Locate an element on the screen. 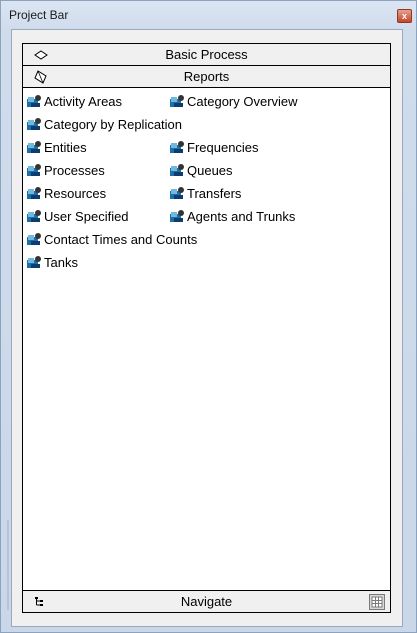 This screenshot has height=633, width=417. report-category-by-replication: Category by Replication is located at coordinates (104, 125).